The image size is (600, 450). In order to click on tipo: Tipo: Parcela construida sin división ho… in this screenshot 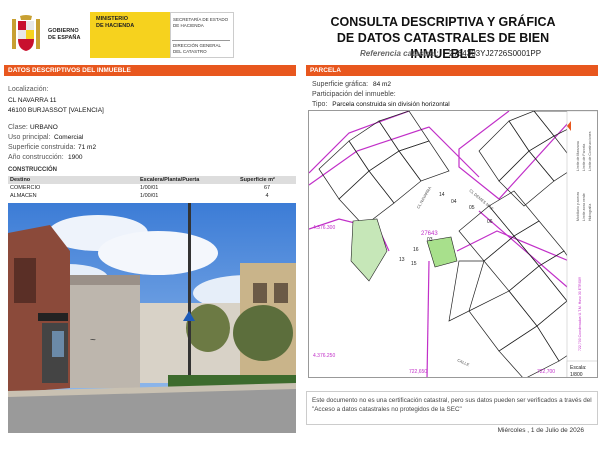, I will do `click(381, 104)`.